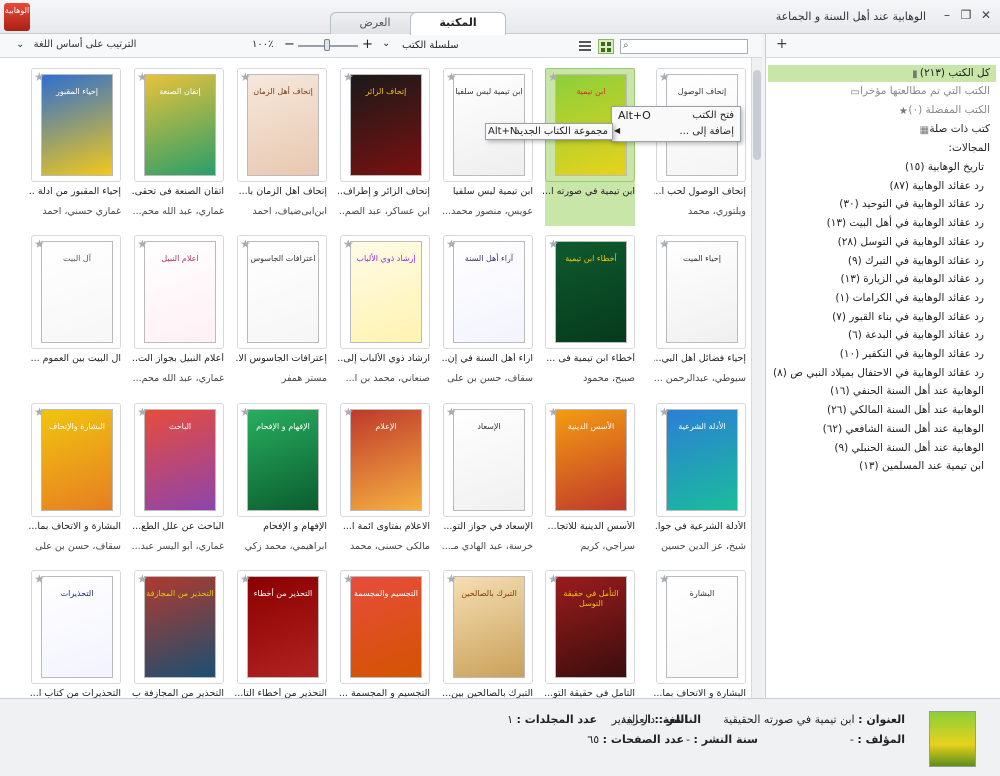  I want to click on book-cover: الإعلام, so click(386, 460).